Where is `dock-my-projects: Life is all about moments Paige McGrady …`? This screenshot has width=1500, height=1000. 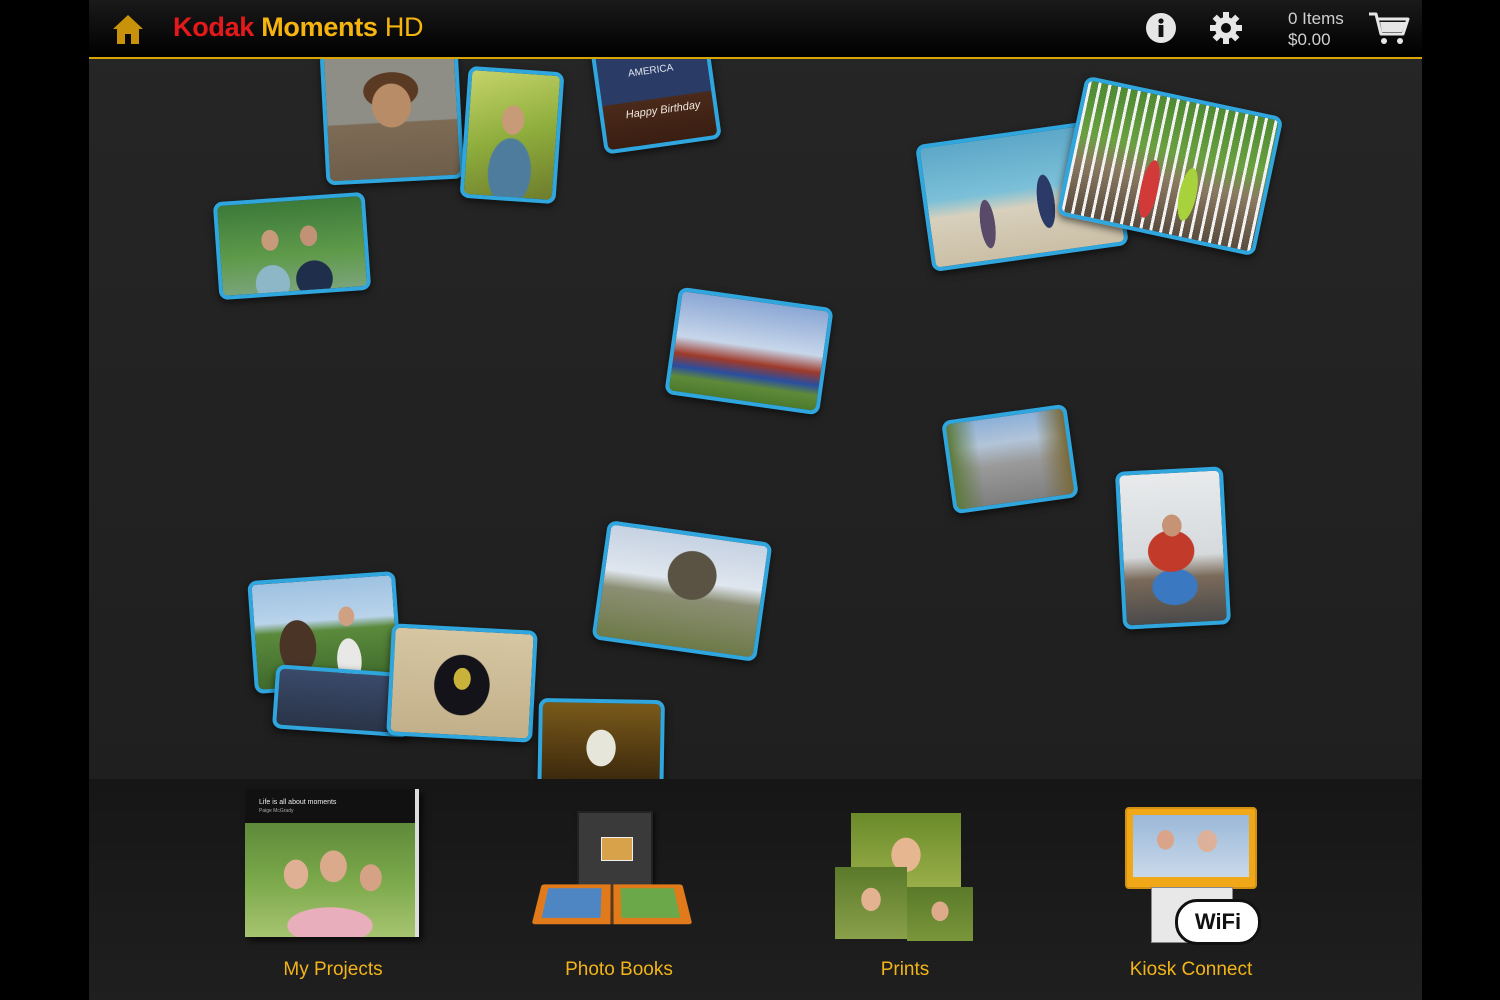
dock-my-projects: Life is all about moments Paige McGrady … is located at coordinates (333, 889).